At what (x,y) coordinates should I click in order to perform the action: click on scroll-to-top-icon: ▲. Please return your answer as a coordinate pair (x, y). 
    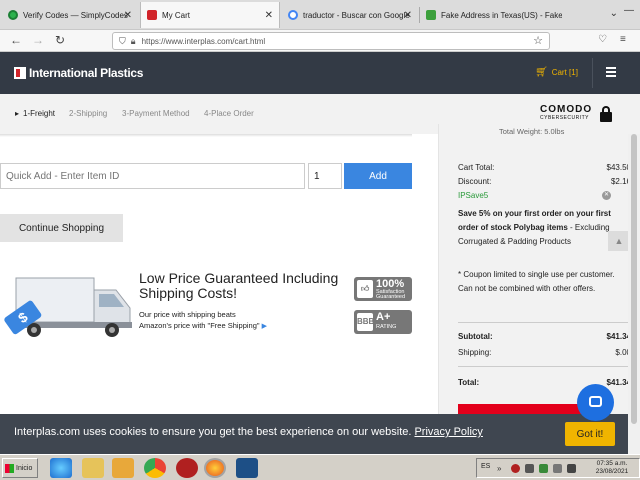
    Looking at the image, I should click on (619, 241).